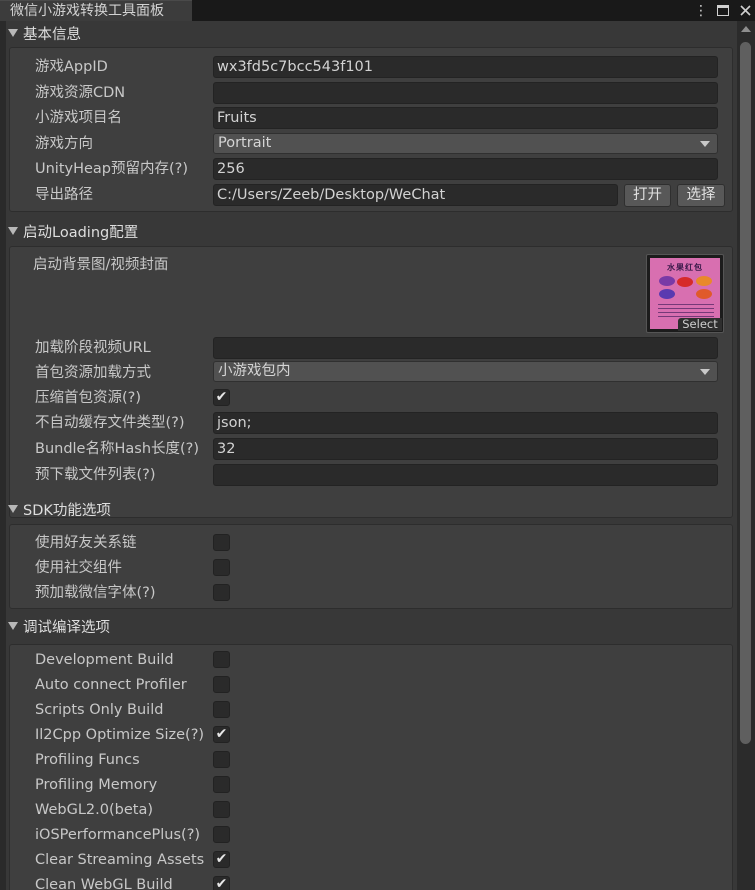  Describe the element at coordinates (667, 294) in the screenshot. I see `blueberry-icon` at that location.